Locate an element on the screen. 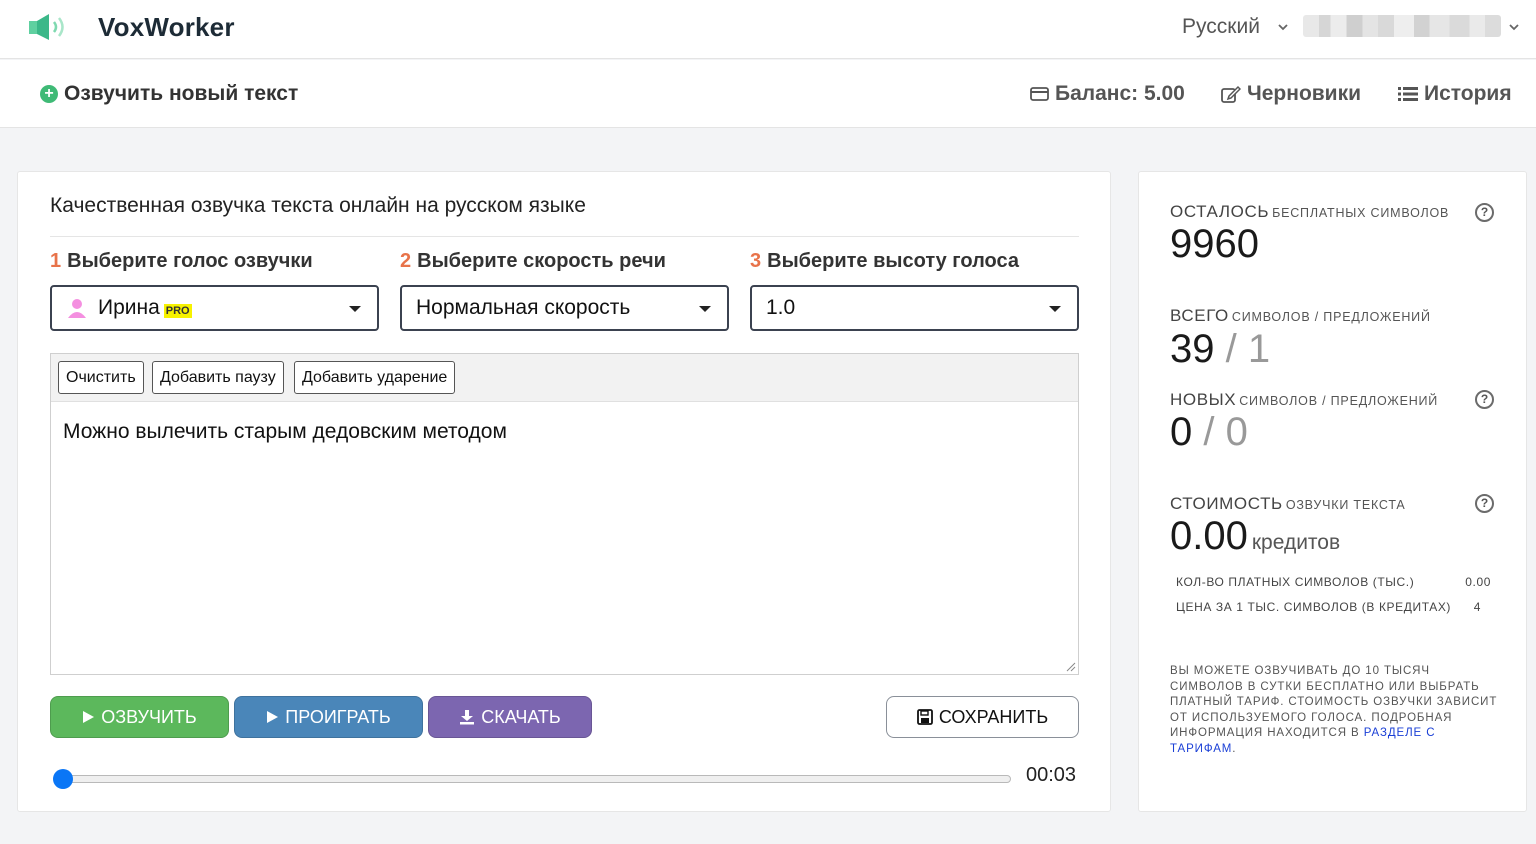 Image resolution: width=1536 pixels, height=844 pixels. balance-link: Баланс: 5.00 is located at coordinates (1107, 94).